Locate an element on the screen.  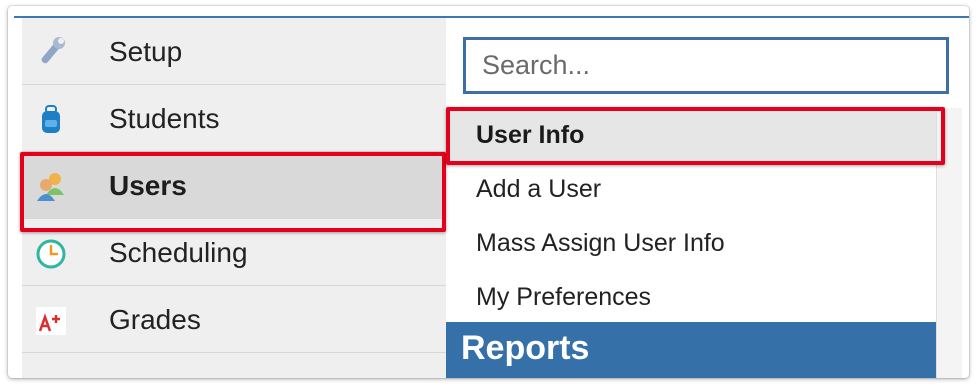
menu-item-add-a-user: Add a User is located at coordinates (691, 189).